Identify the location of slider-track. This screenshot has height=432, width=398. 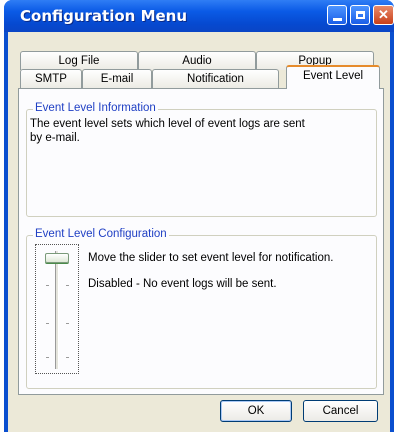
(57, 310).